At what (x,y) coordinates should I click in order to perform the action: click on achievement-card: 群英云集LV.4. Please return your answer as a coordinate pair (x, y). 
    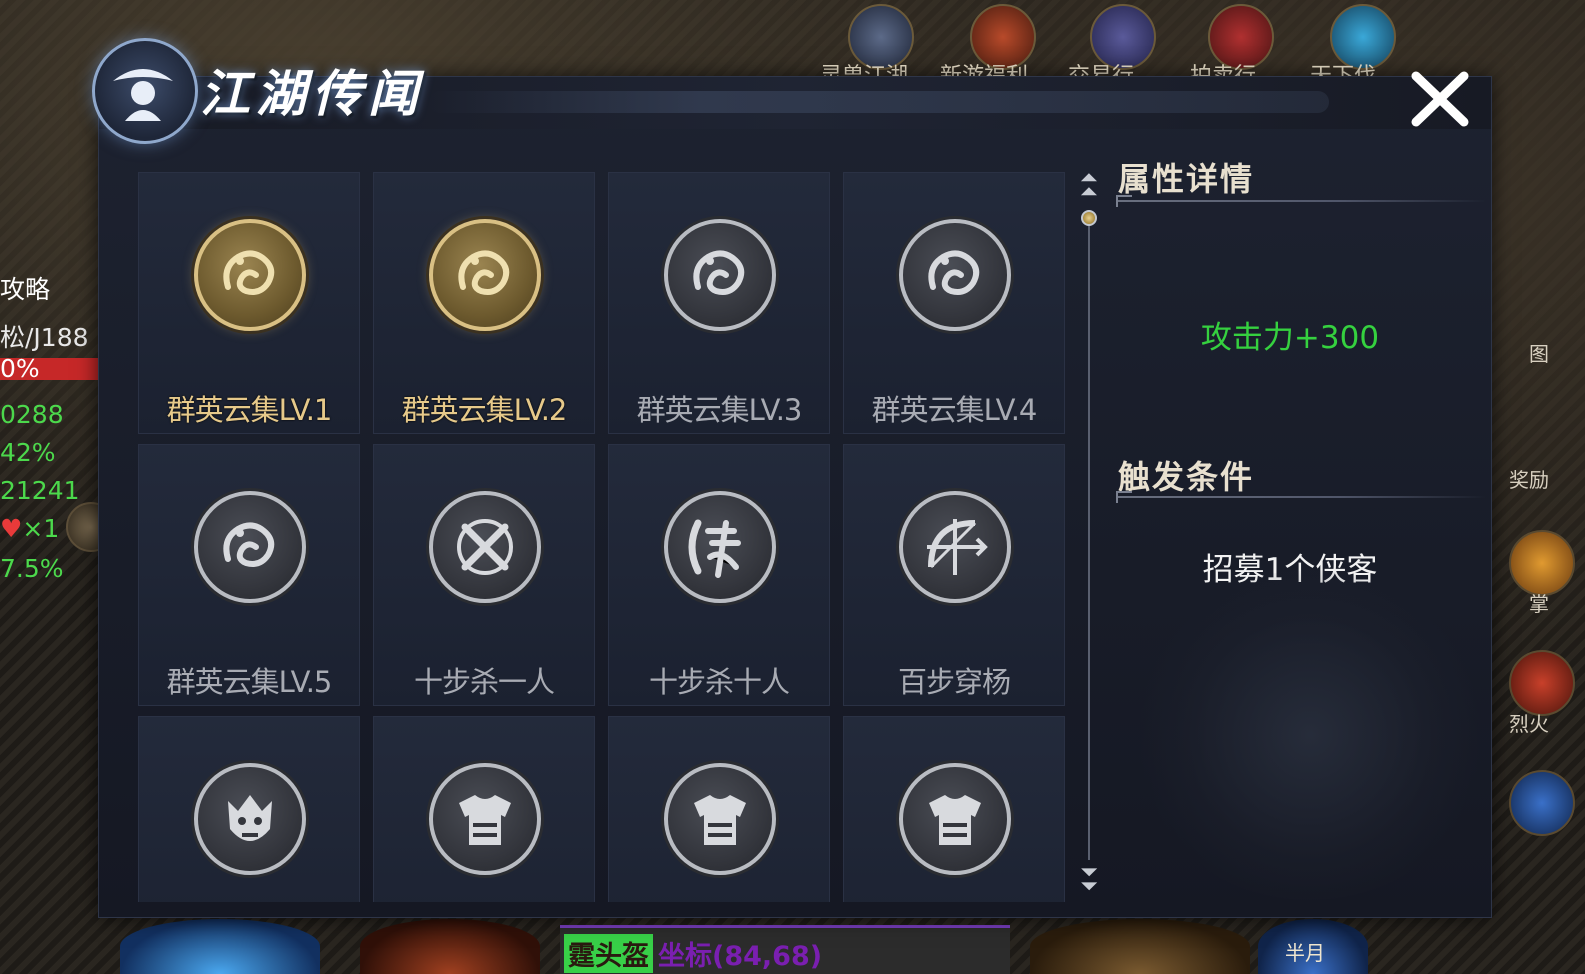
    Looking at the image, I should click on (954, 303).